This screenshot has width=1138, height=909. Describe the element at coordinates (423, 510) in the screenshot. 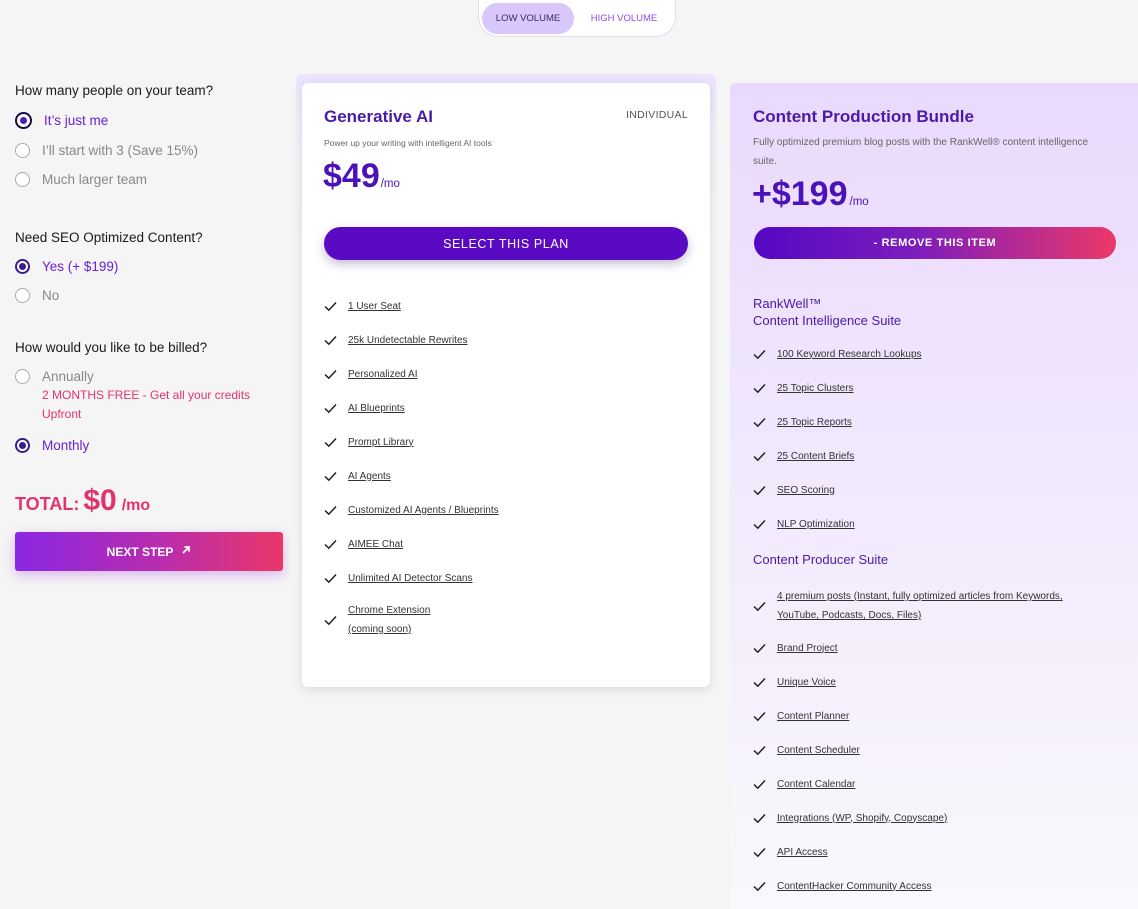

I see `feature-link: Customized AI Agents / Blueprints` at that location.